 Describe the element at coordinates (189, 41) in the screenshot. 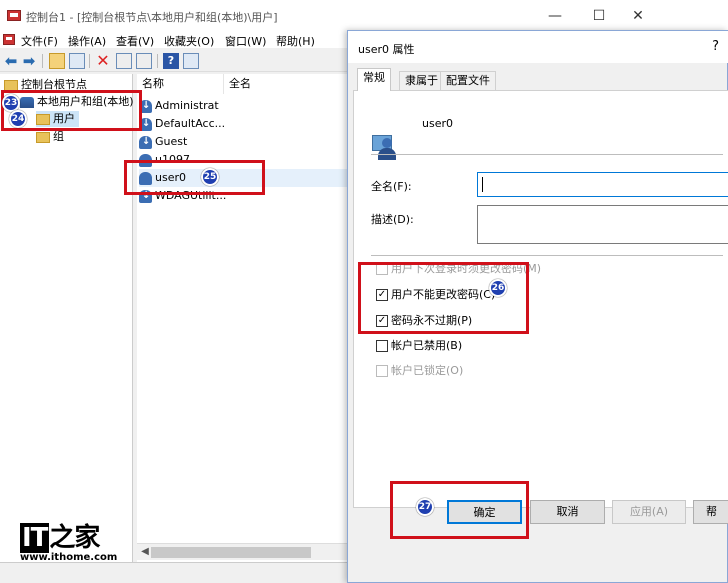

I see `menu-favorites: 收藏夹(O)` at that location.